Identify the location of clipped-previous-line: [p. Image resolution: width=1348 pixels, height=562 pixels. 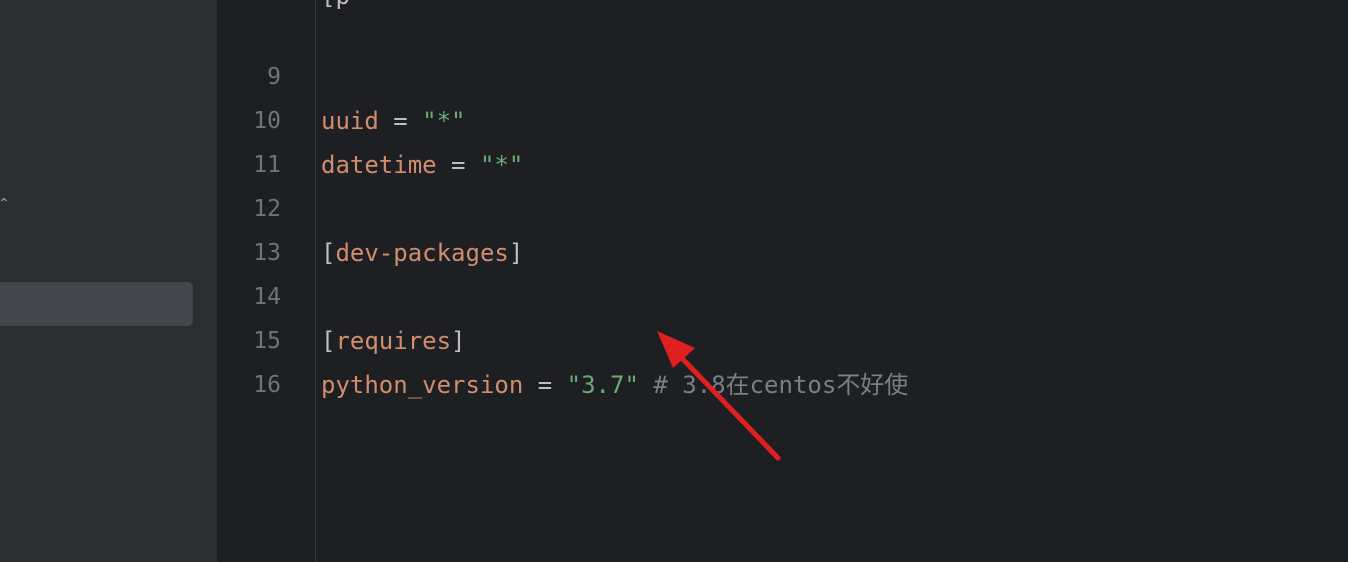
(335, 4).